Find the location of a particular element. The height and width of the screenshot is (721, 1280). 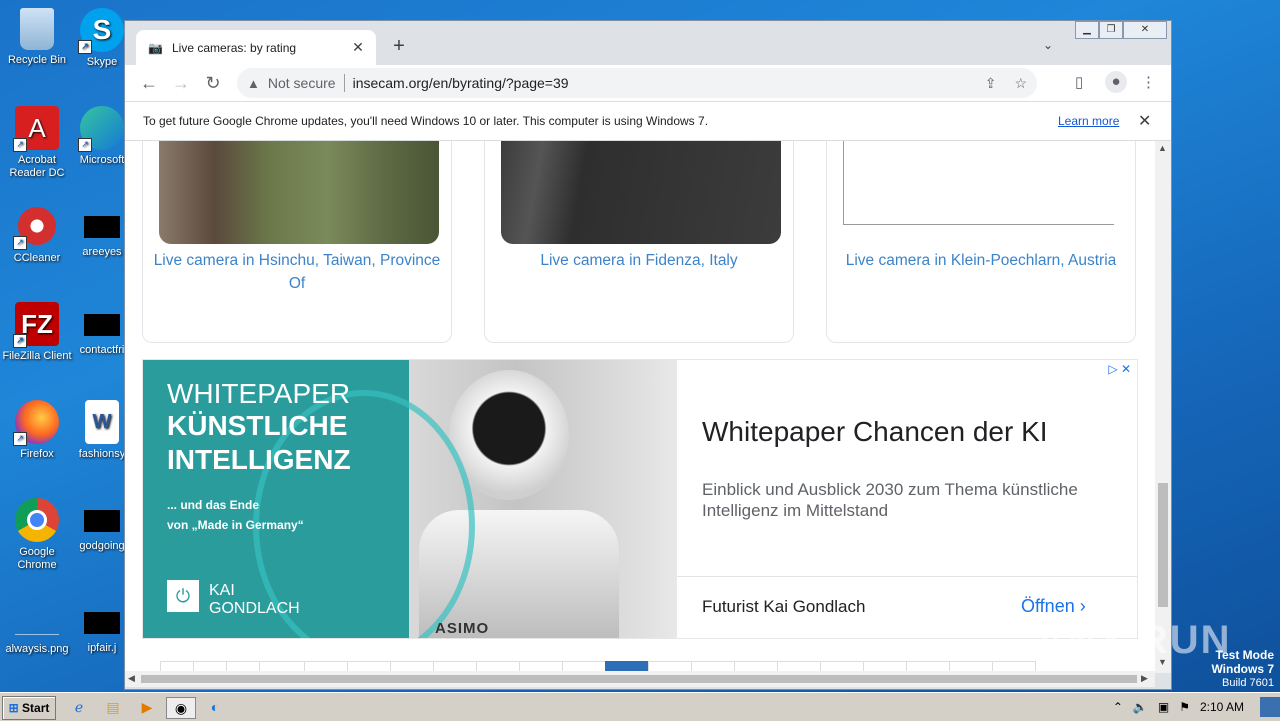

start-button: ⊞ Start is located at coordinates (29, 708).